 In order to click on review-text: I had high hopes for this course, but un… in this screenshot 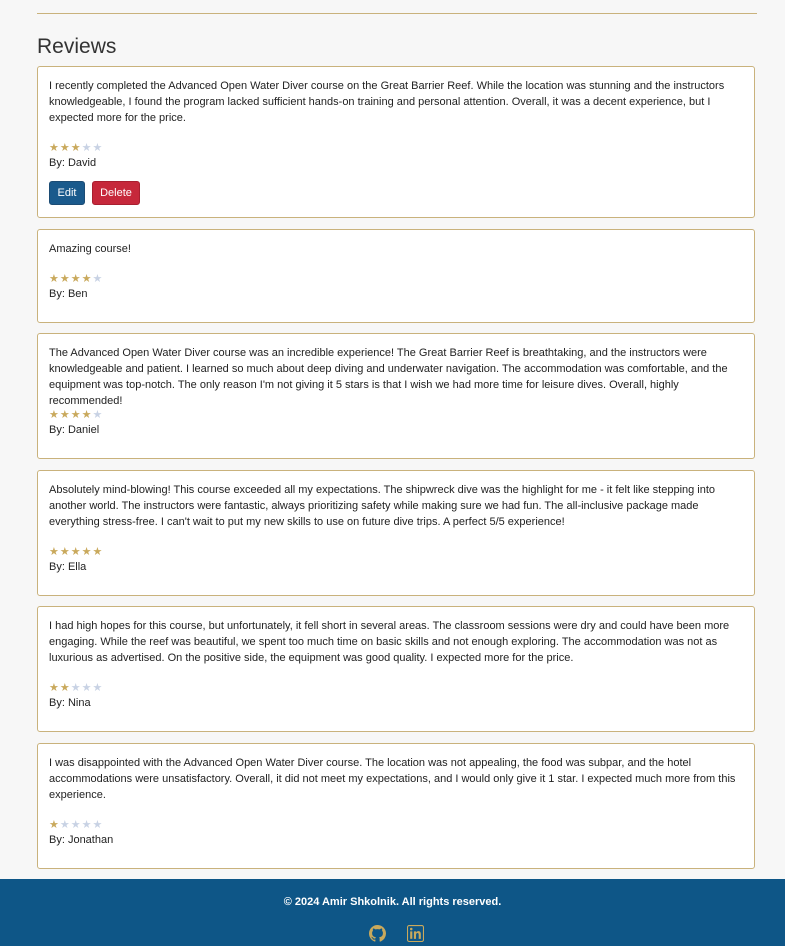, I will do `click(389, 642)`.